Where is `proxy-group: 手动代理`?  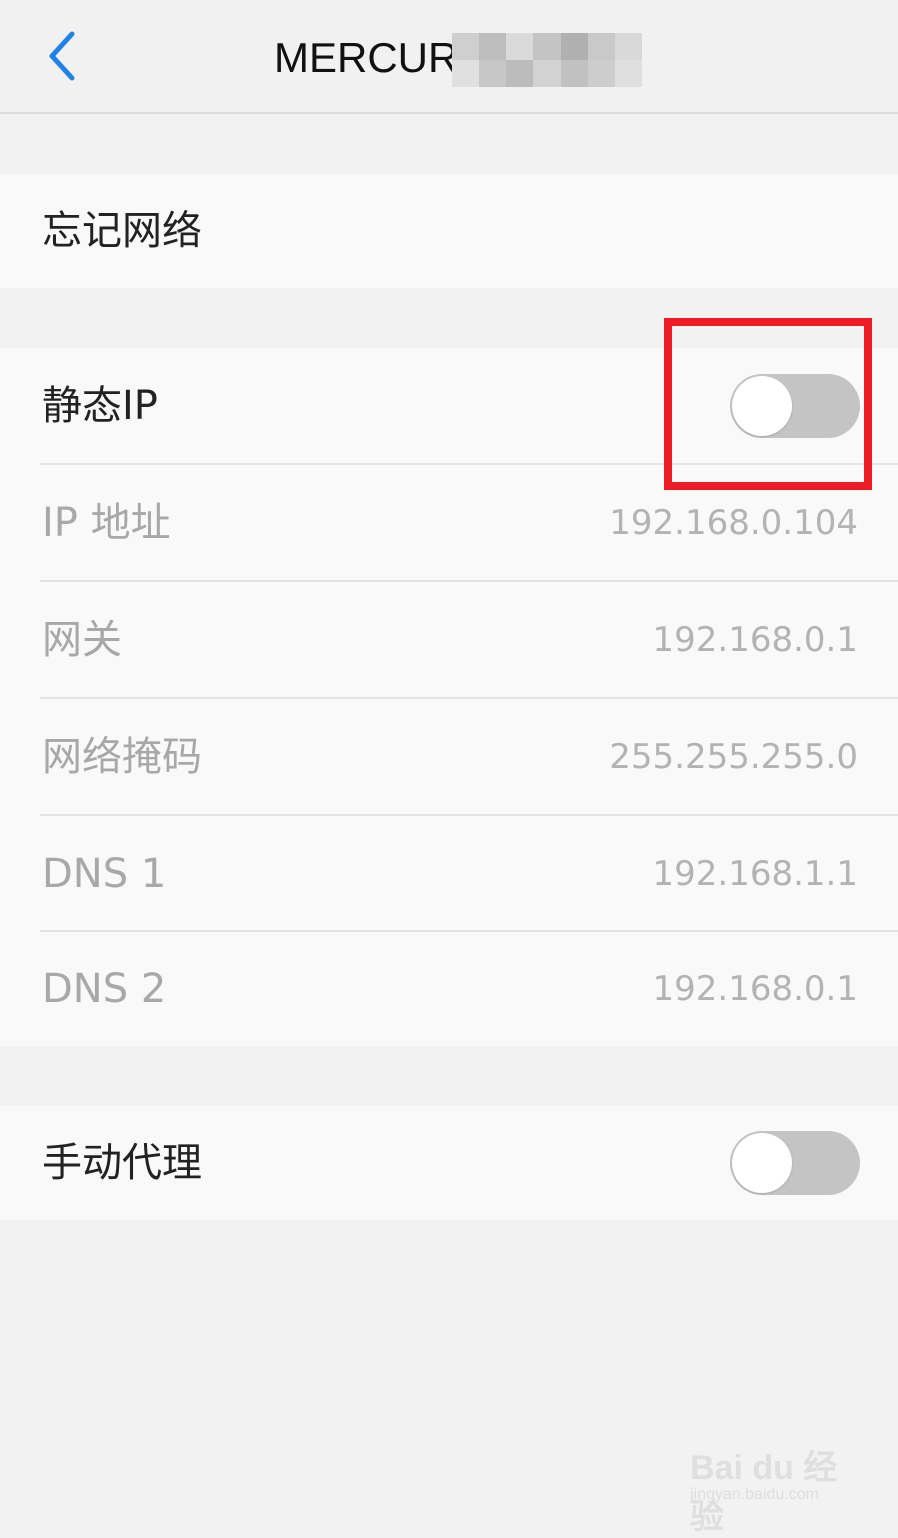 proxy-group: 手动代理 is located at coordinates (449, 1163).